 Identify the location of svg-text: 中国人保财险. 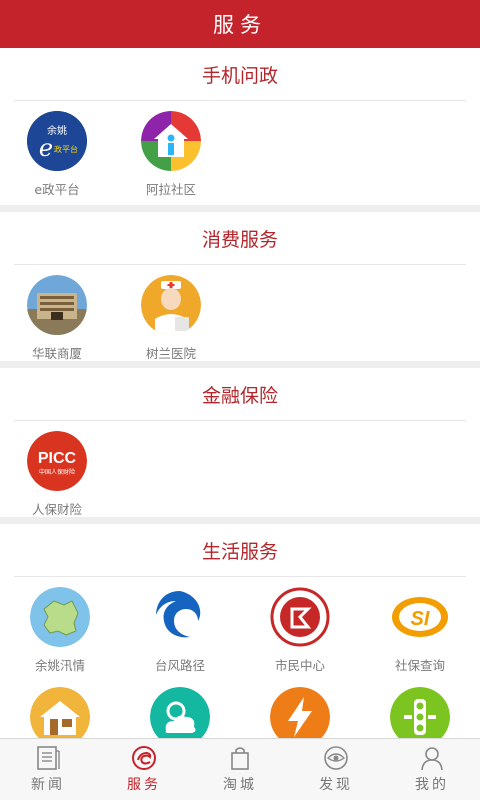
(57, 472).